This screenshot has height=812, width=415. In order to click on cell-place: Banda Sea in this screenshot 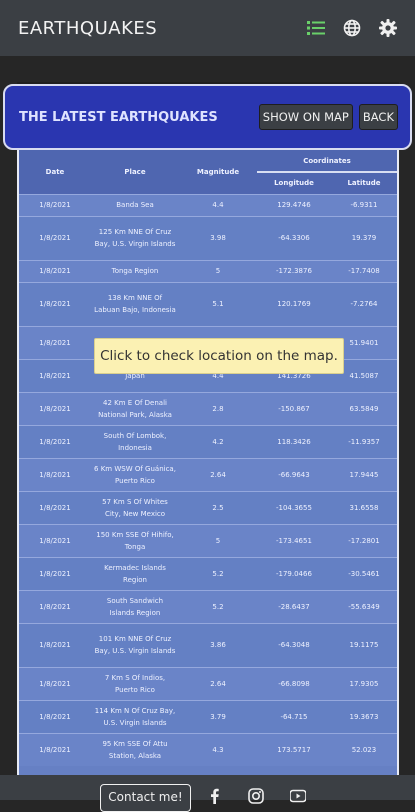, I will do `click(135, 204)`.